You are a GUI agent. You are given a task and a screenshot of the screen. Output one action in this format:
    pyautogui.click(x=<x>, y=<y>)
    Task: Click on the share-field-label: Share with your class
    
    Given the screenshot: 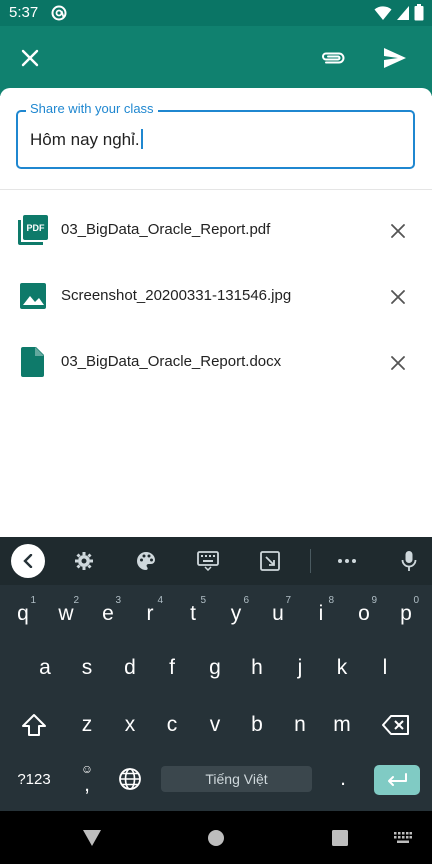 What is the action you would take?
    pyautogui.click(x=92, y=108)
    